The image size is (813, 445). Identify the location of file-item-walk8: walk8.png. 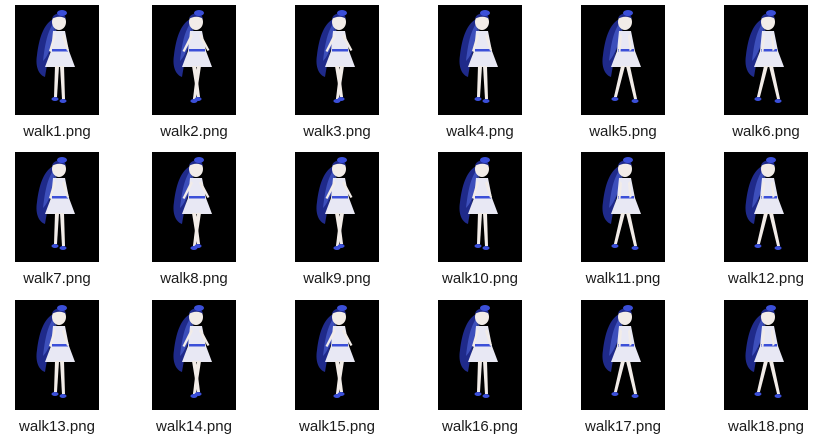
(202, 224).